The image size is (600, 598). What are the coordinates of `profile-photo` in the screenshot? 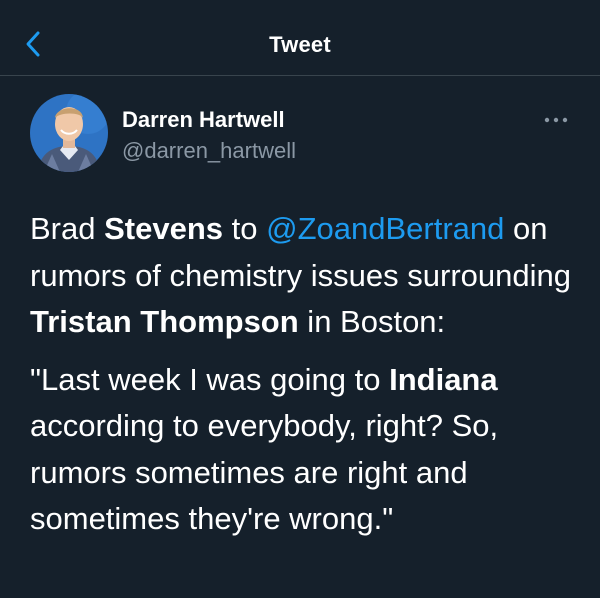 It's located at (69, 133).